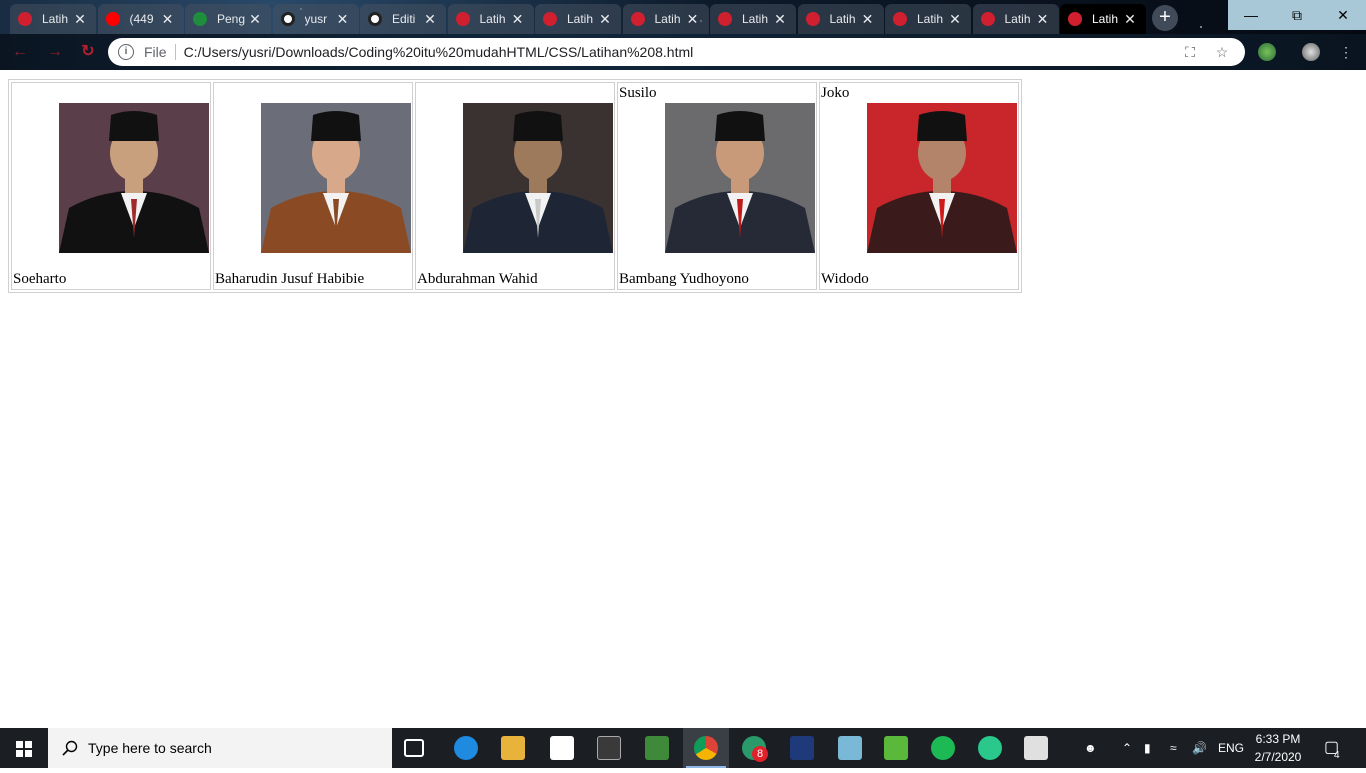 Image resolution: width=1366 pixels, height=773 pixels. What do you see at coordinates (1127, 748) in the screenshot?
I see `chevron-up-icon: ⌃` at bounding box center [1127, 748].